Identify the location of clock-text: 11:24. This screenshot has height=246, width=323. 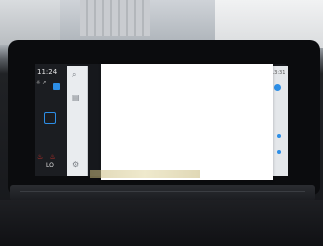
(47, 72).